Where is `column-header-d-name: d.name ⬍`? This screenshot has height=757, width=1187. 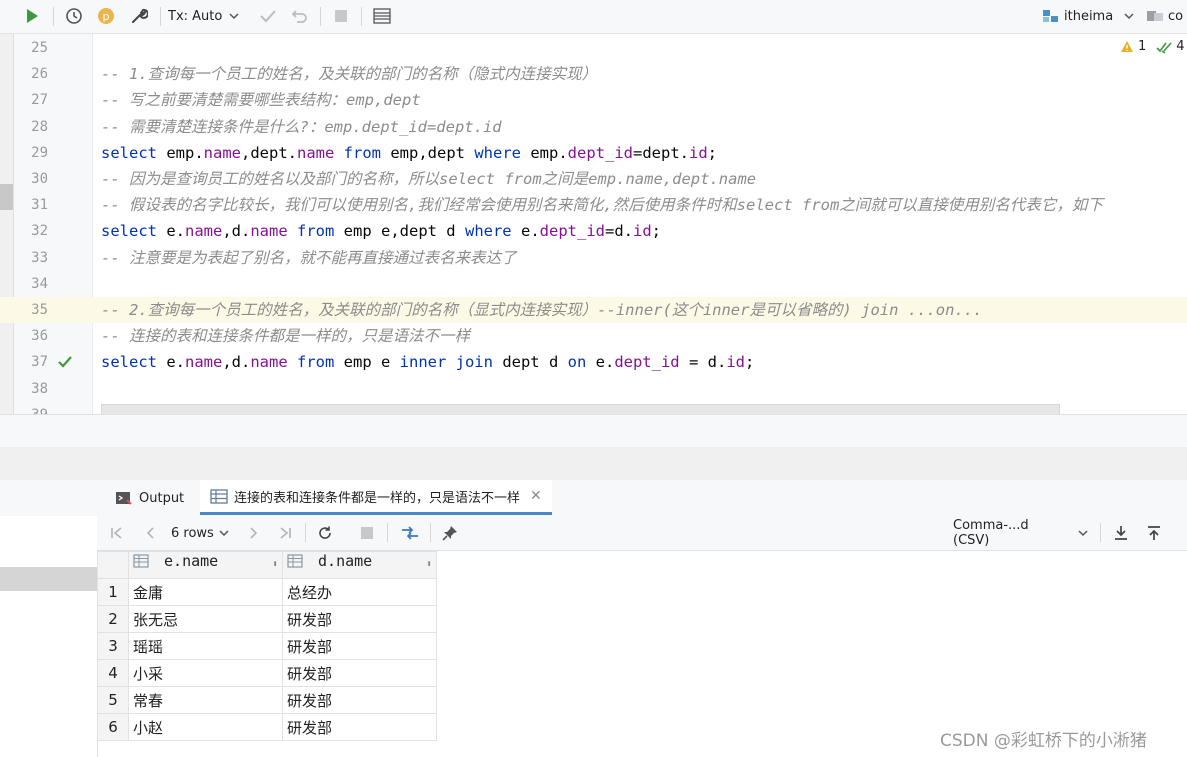
column-header-d-name: d.name ⬍ is located at coordinates (359, 565).